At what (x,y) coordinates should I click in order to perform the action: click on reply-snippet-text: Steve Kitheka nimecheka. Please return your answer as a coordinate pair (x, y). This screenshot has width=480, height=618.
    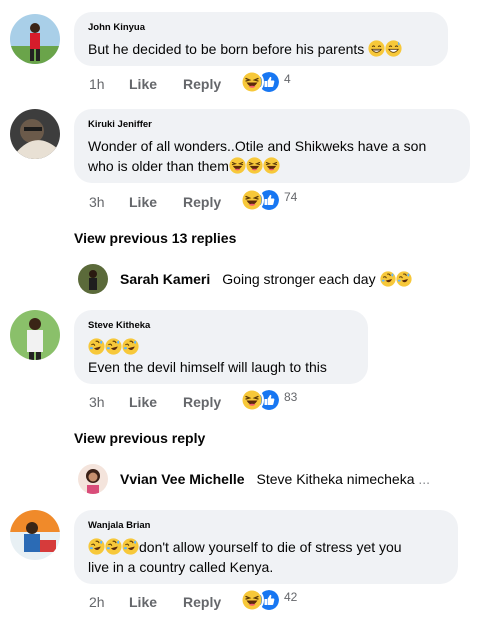
    Looking at the image, I should click on (335, 479).